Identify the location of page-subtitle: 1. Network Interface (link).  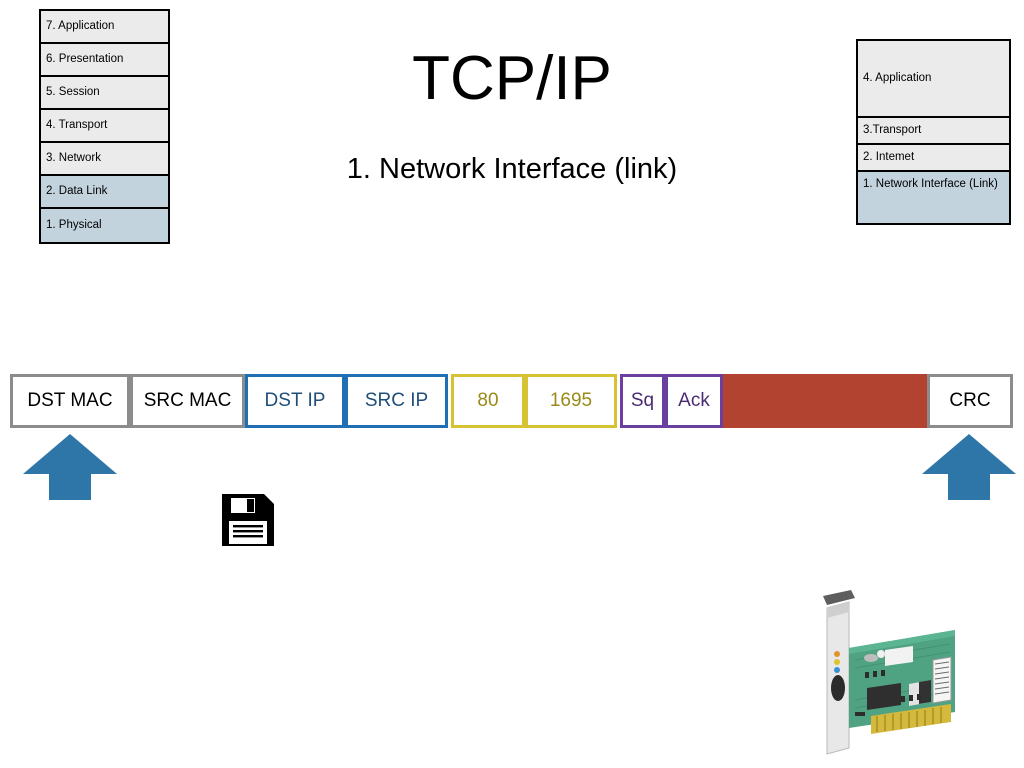
(512, 169).